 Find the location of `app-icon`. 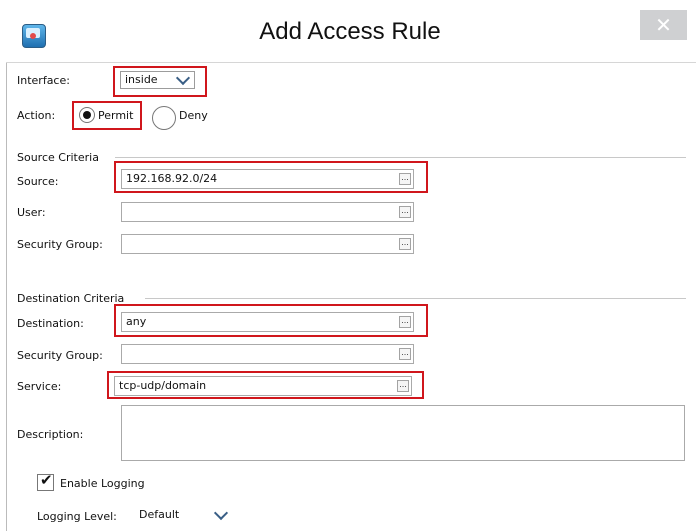

app-icon is located at coordinates (34, 36).